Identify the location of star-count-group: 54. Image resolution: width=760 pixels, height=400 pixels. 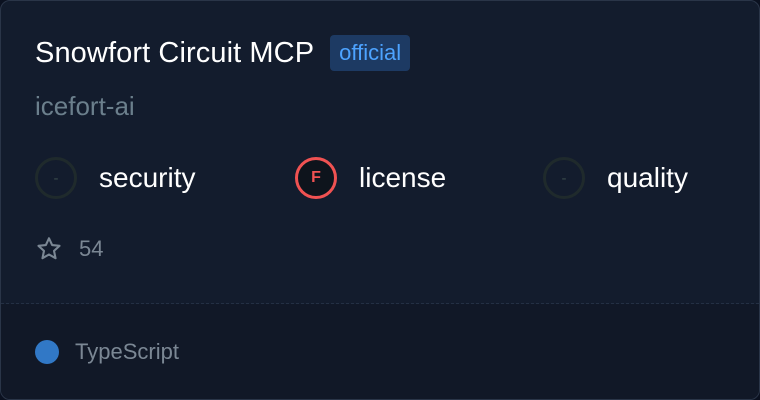
(69, 249).